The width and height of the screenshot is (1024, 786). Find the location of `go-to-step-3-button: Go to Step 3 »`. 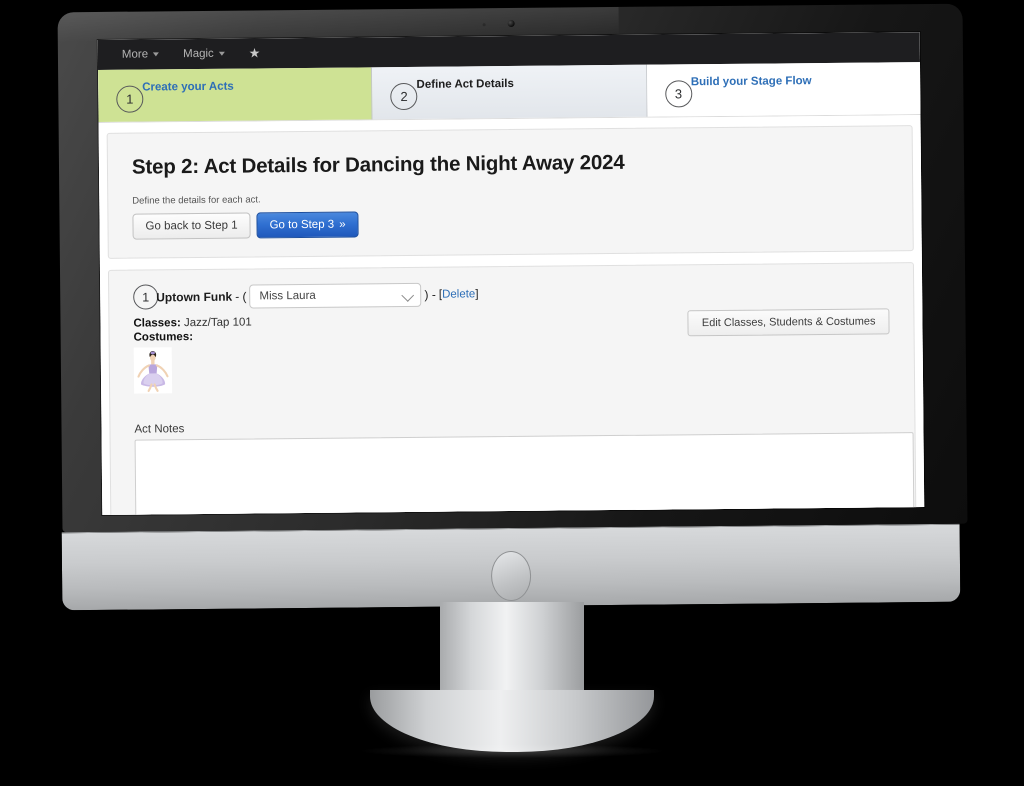

go-to-step-3-button: Go to Step 3 » is located at coordinates (307, 225).